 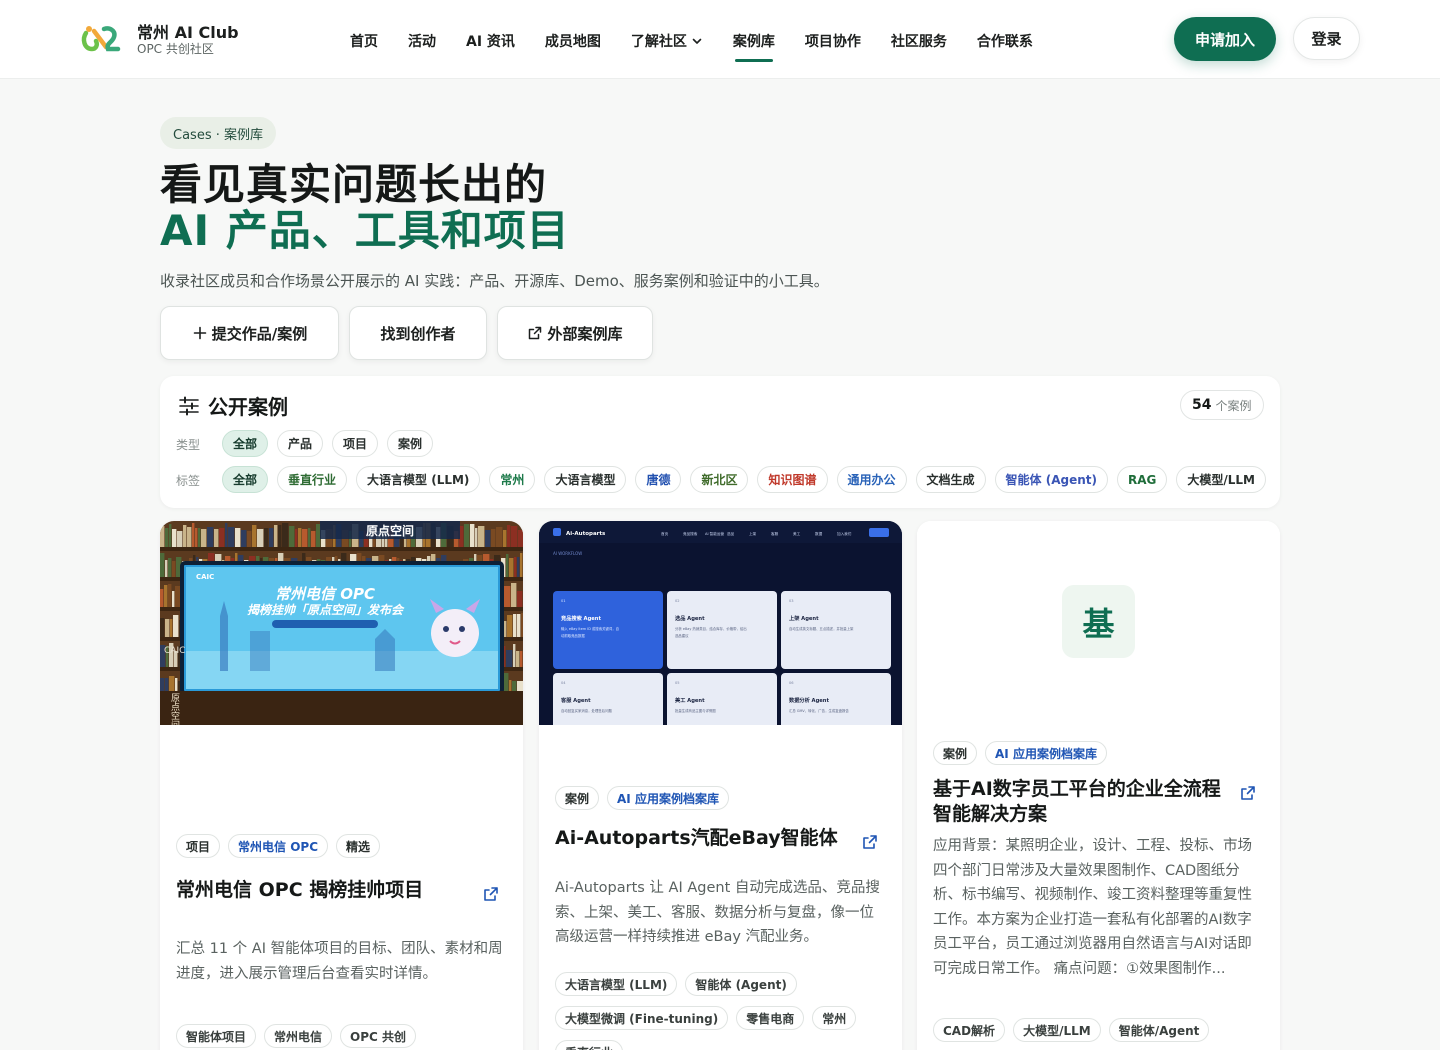 What do you see at coordinates (418, 333) in the screenshot?
I see `find-creator-button: 找到创作者` at bounding box center [418, 333].